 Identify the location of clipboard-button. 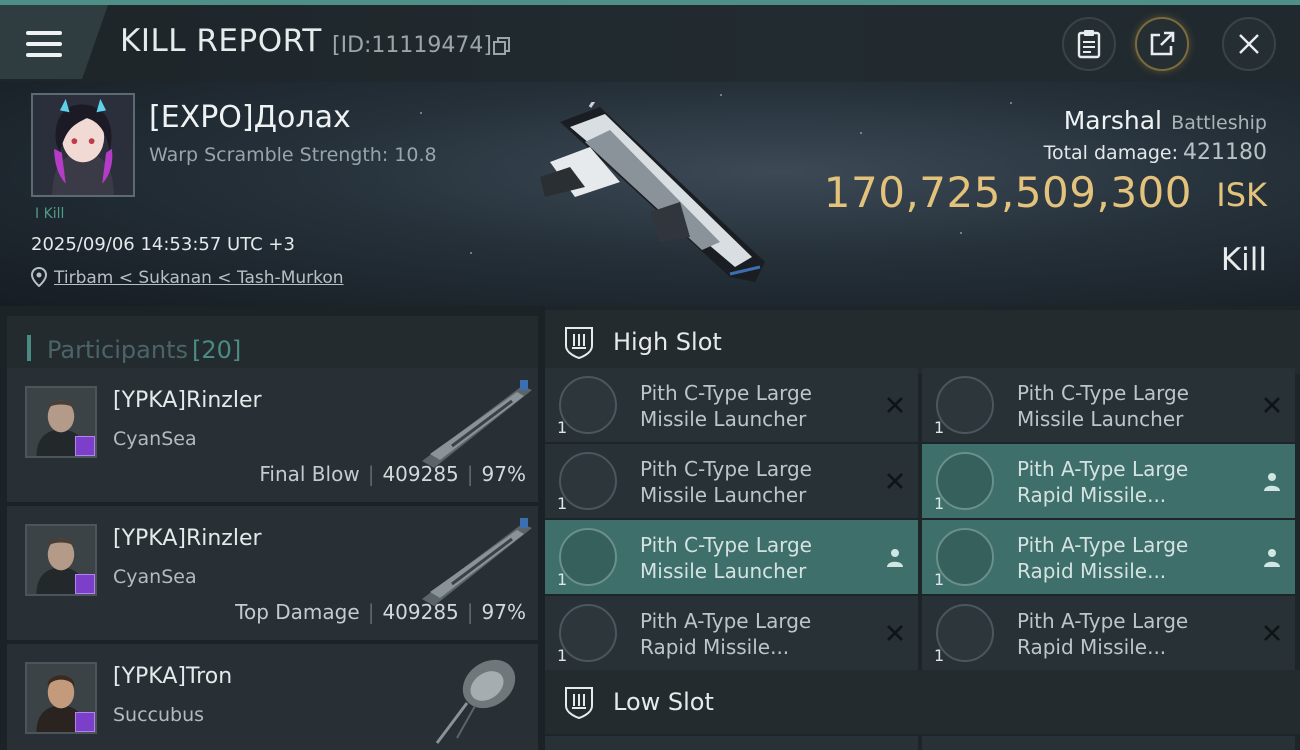
(1089, 44).